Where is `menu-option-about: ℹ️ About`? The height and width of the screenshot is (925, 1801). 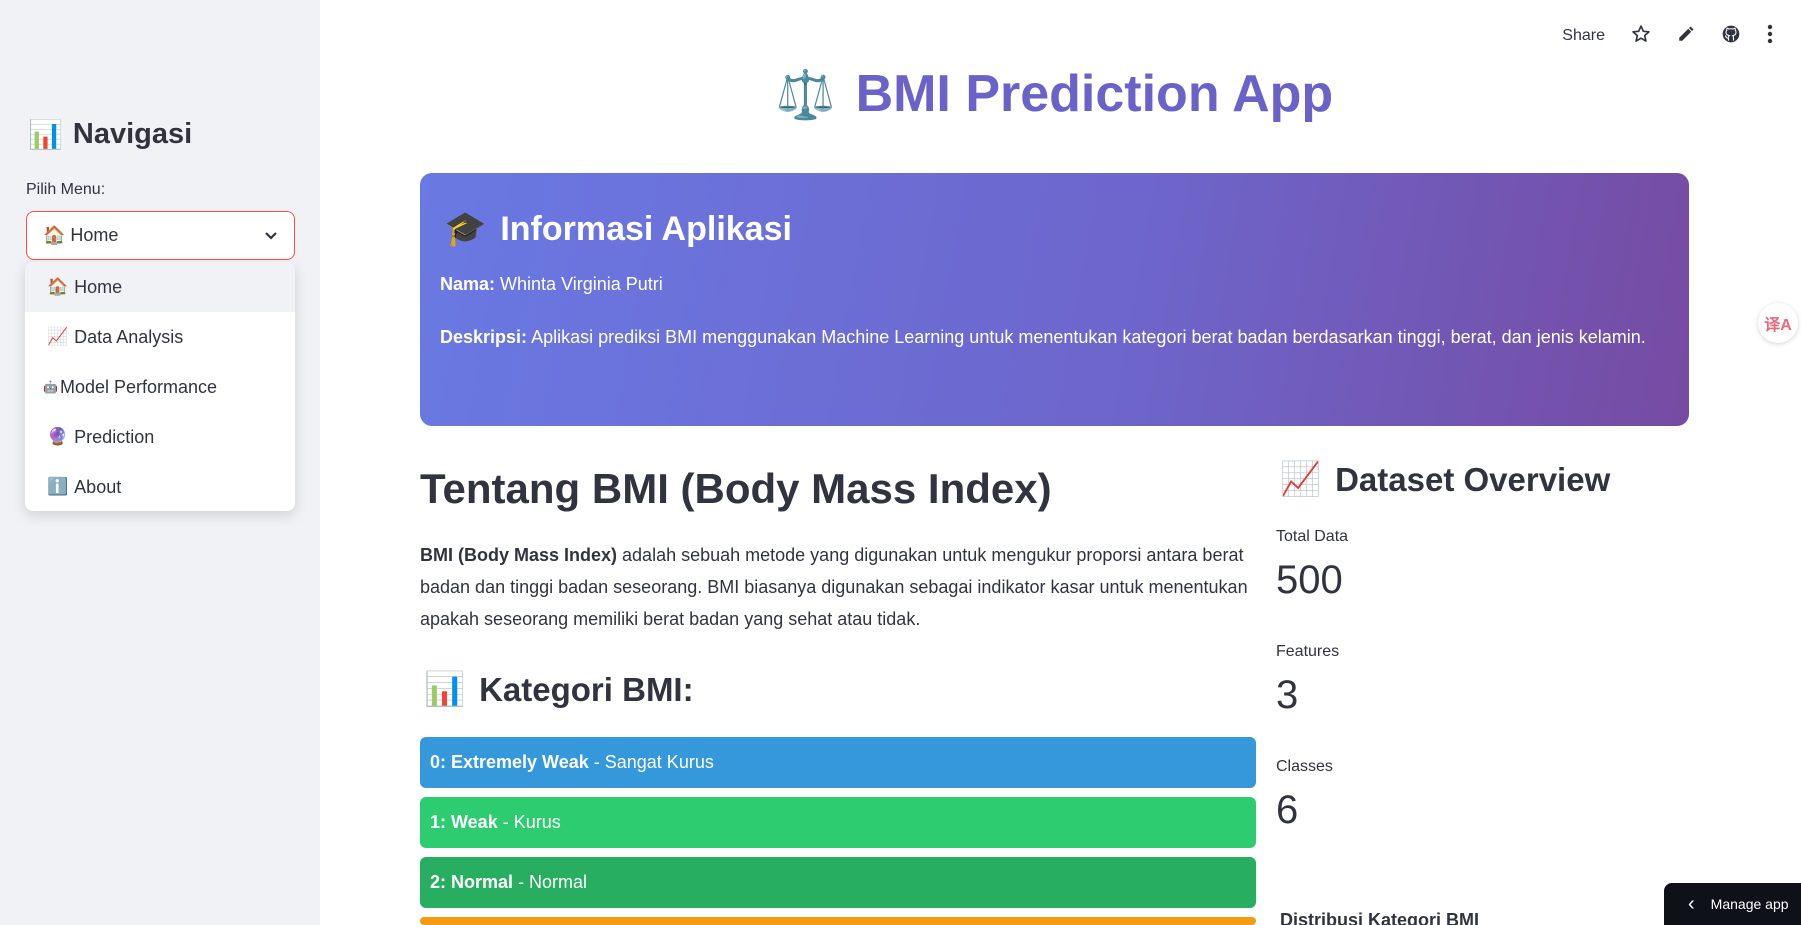 menu-option-about: ℹ️ About is located at coordinates (160, 486).